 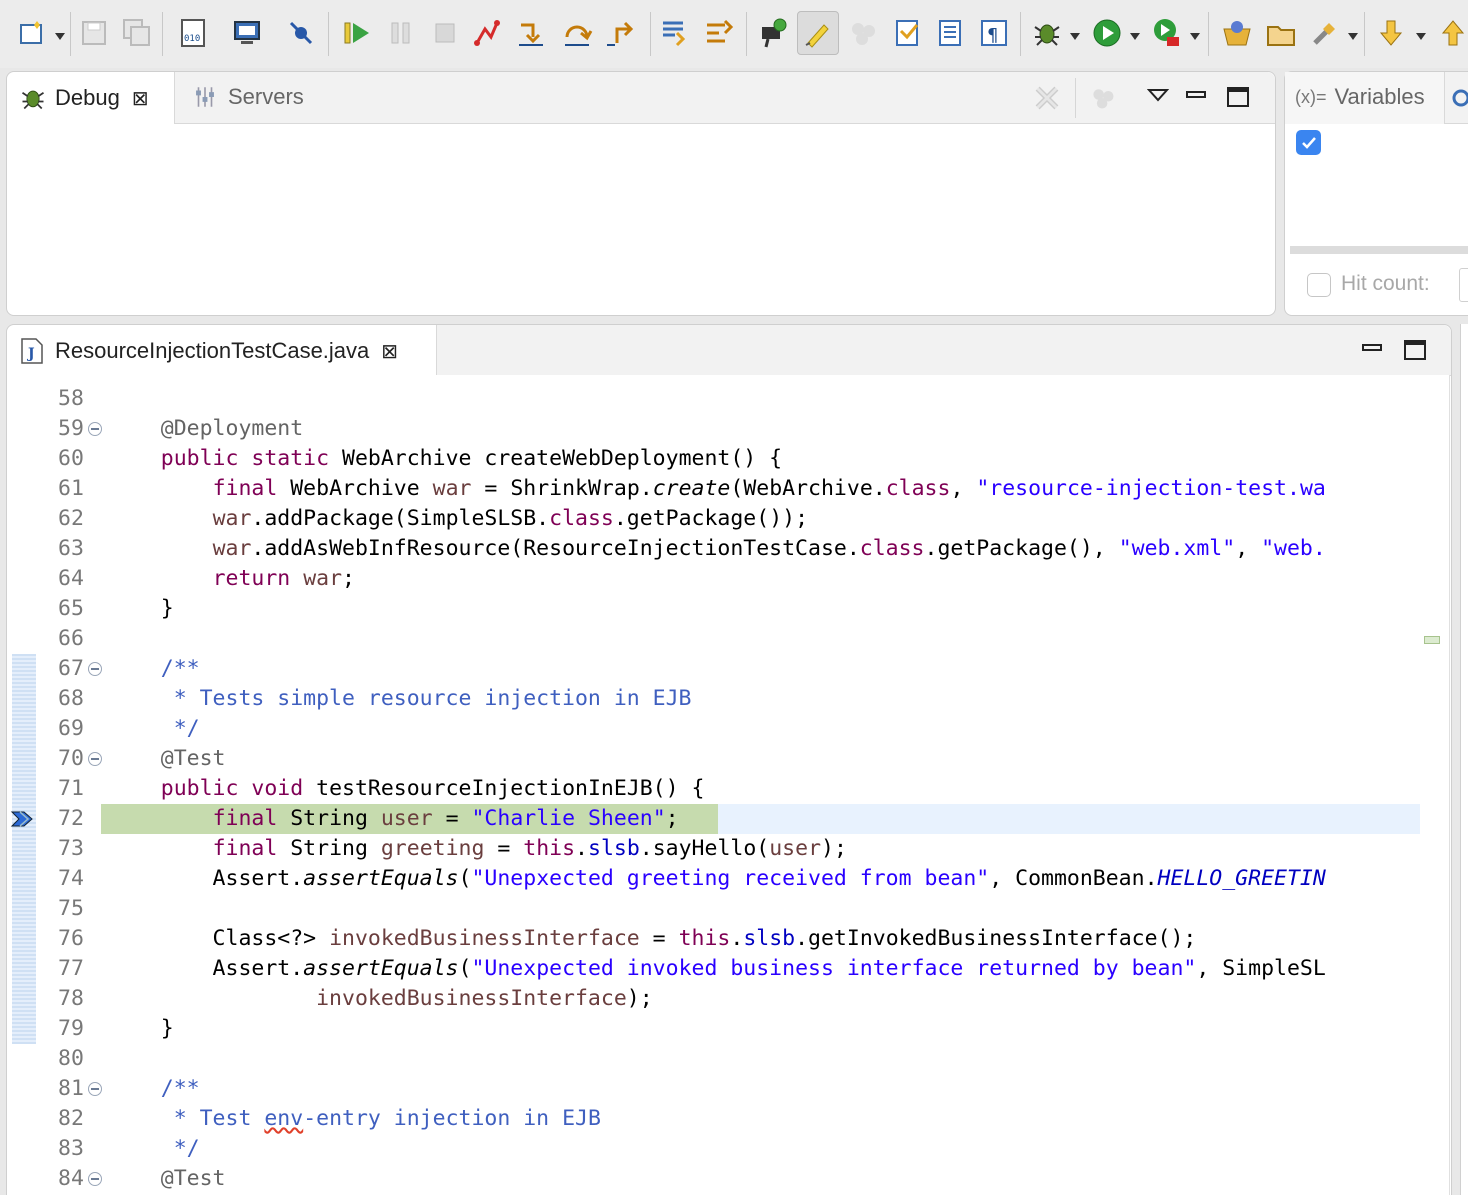 I want to click on line-number: 75, so click(x=71, y=908).